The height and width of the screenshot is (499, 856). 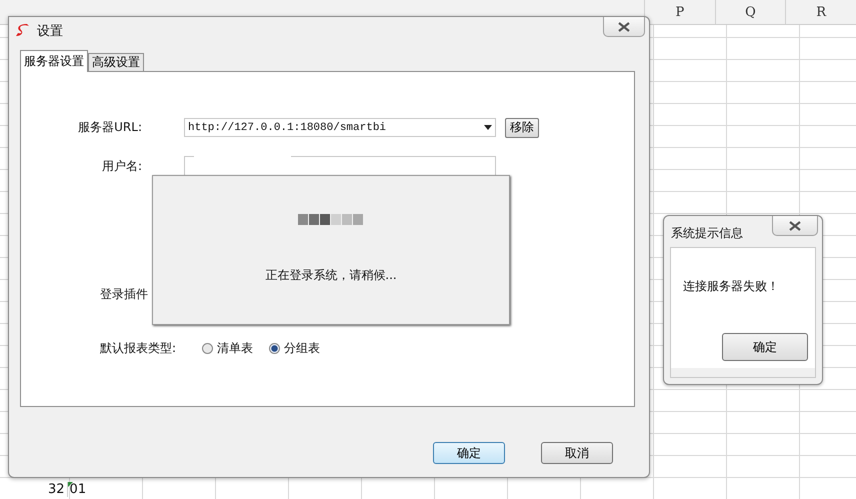 I want to click on error-message: 连接服务器失败！, so click(x=731, y=286).